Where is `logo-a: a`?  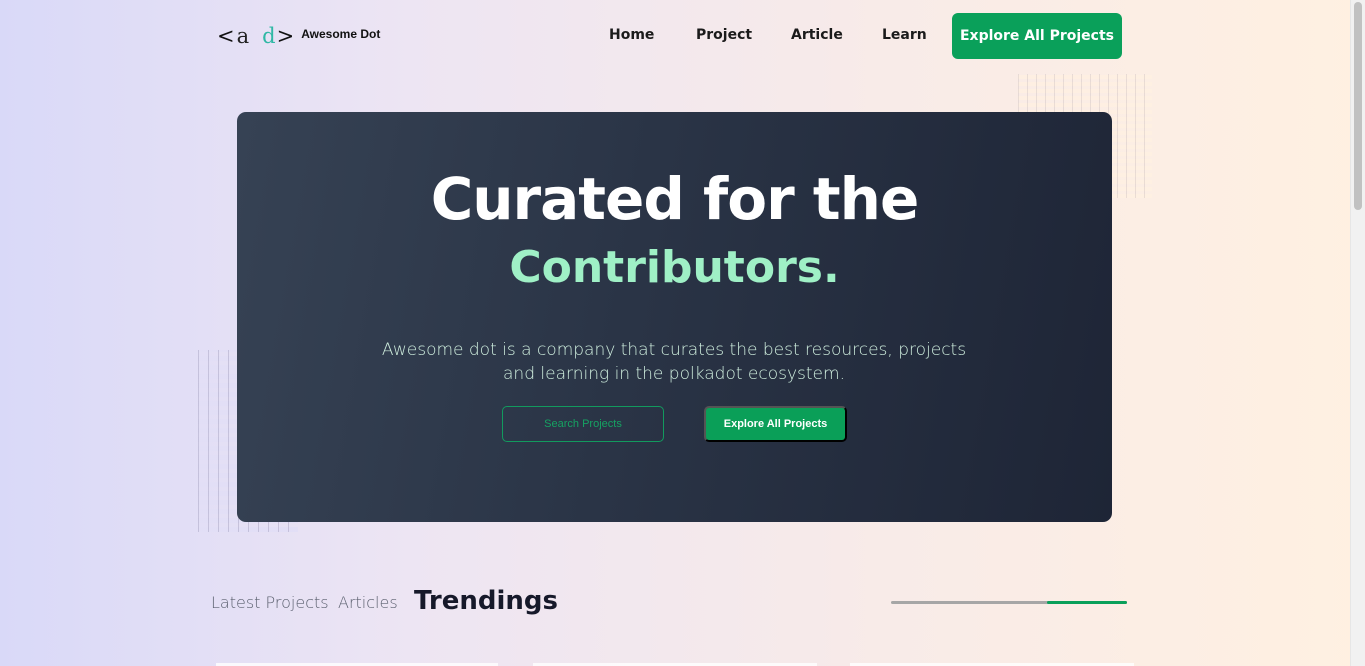
logo-a: a is located at coordinates (243, 36).